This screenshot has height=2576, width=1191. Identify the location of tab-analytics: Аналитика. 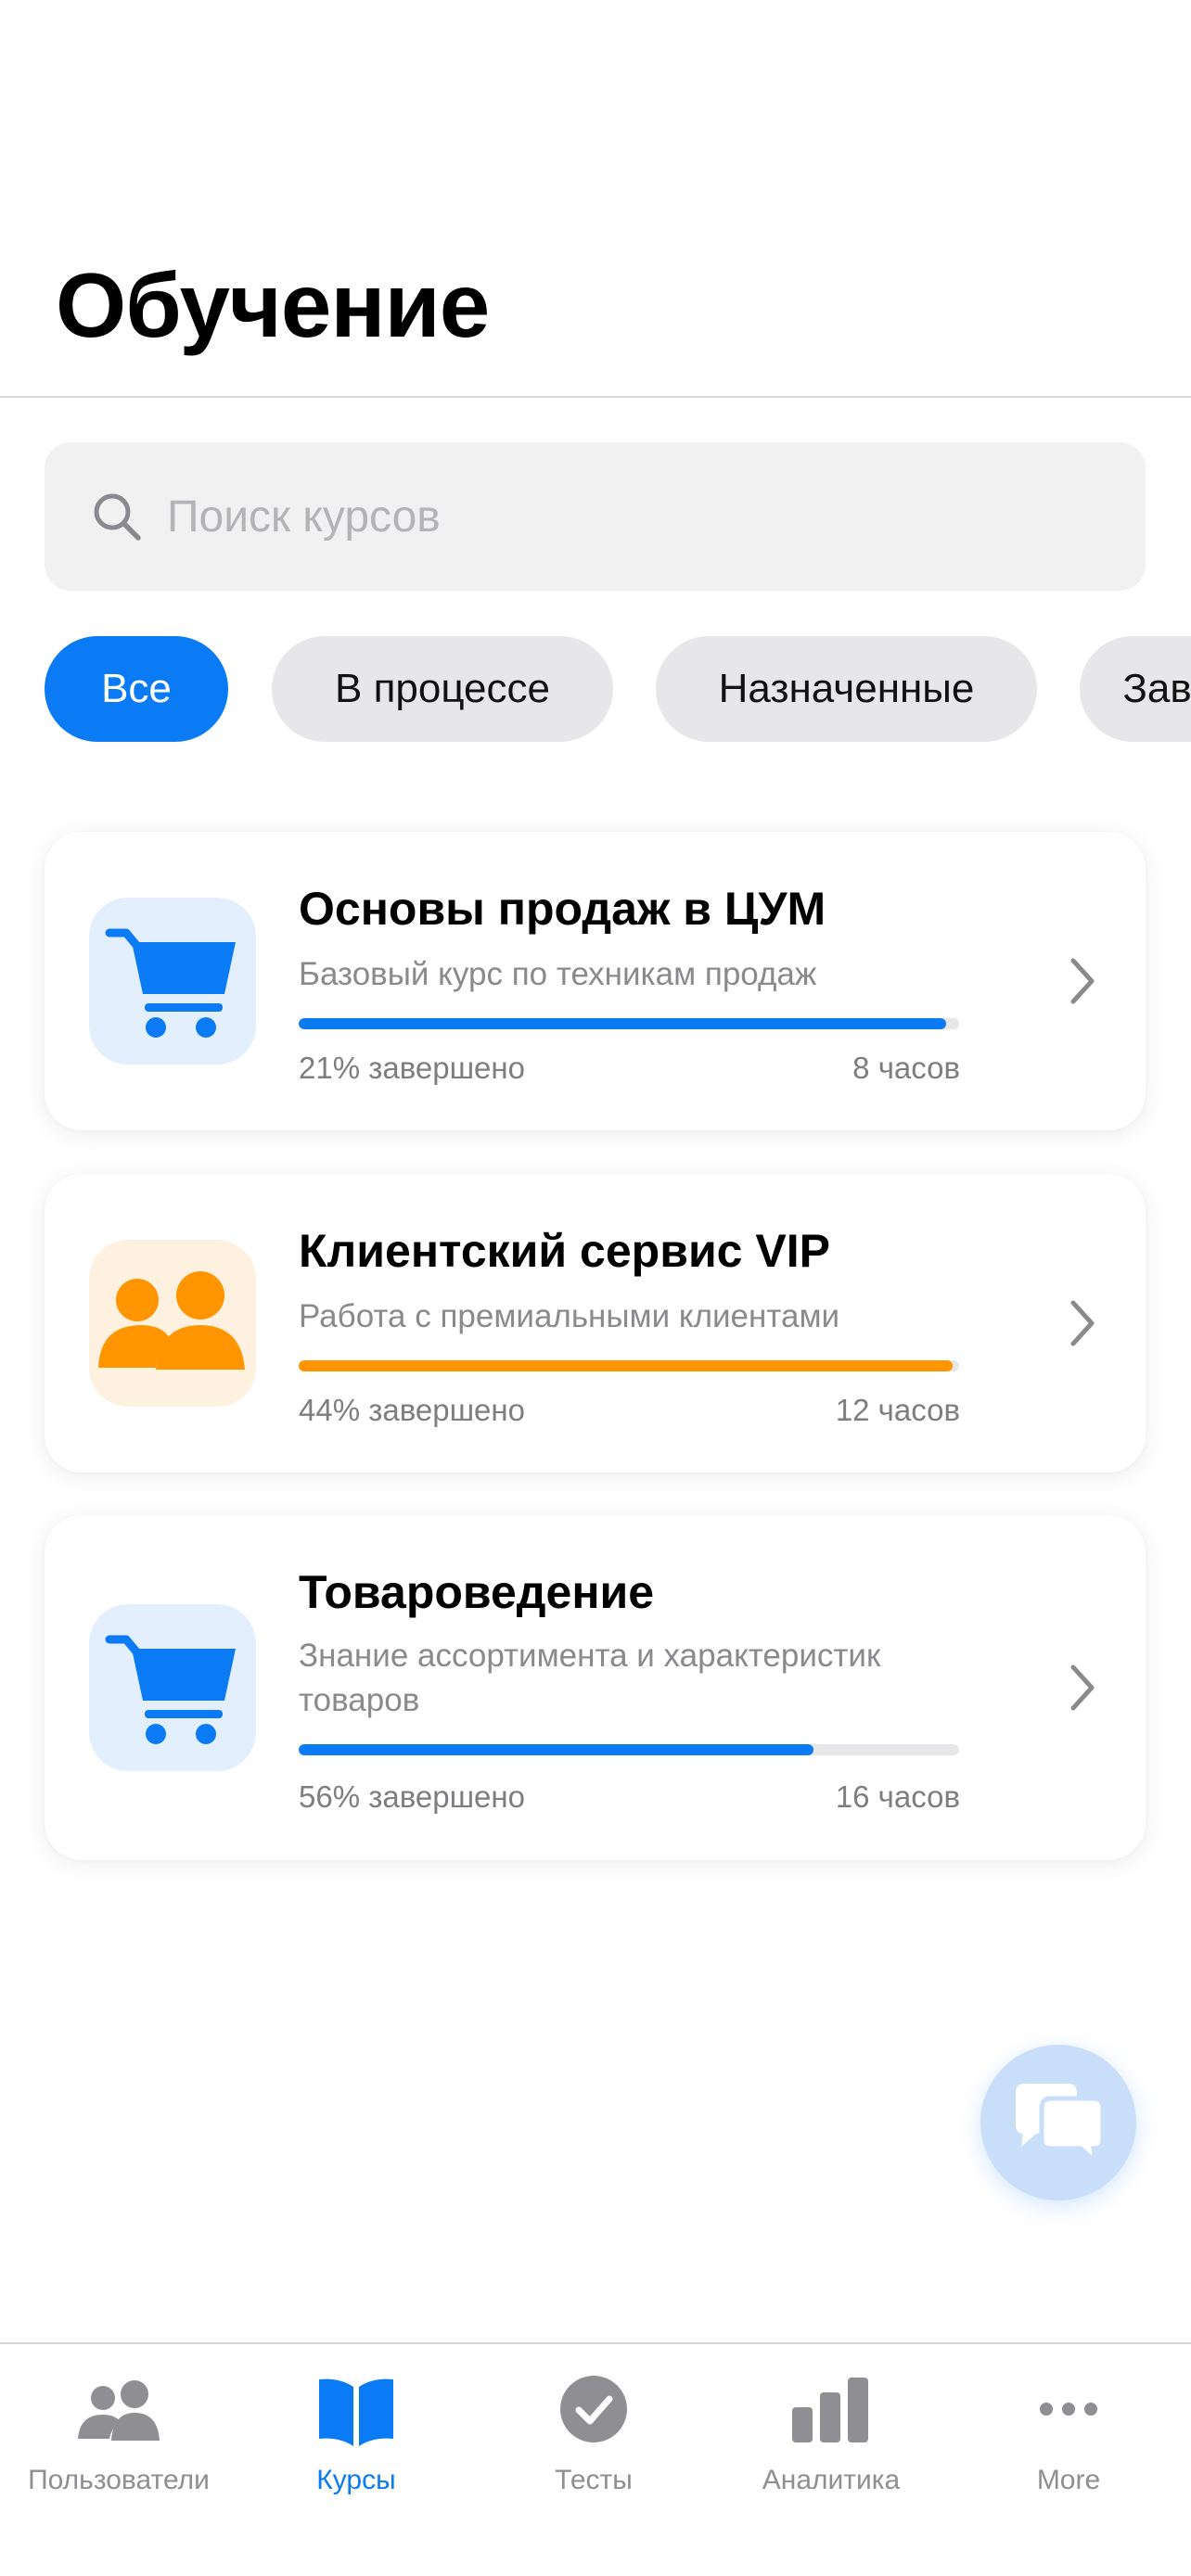
(831, 2435).